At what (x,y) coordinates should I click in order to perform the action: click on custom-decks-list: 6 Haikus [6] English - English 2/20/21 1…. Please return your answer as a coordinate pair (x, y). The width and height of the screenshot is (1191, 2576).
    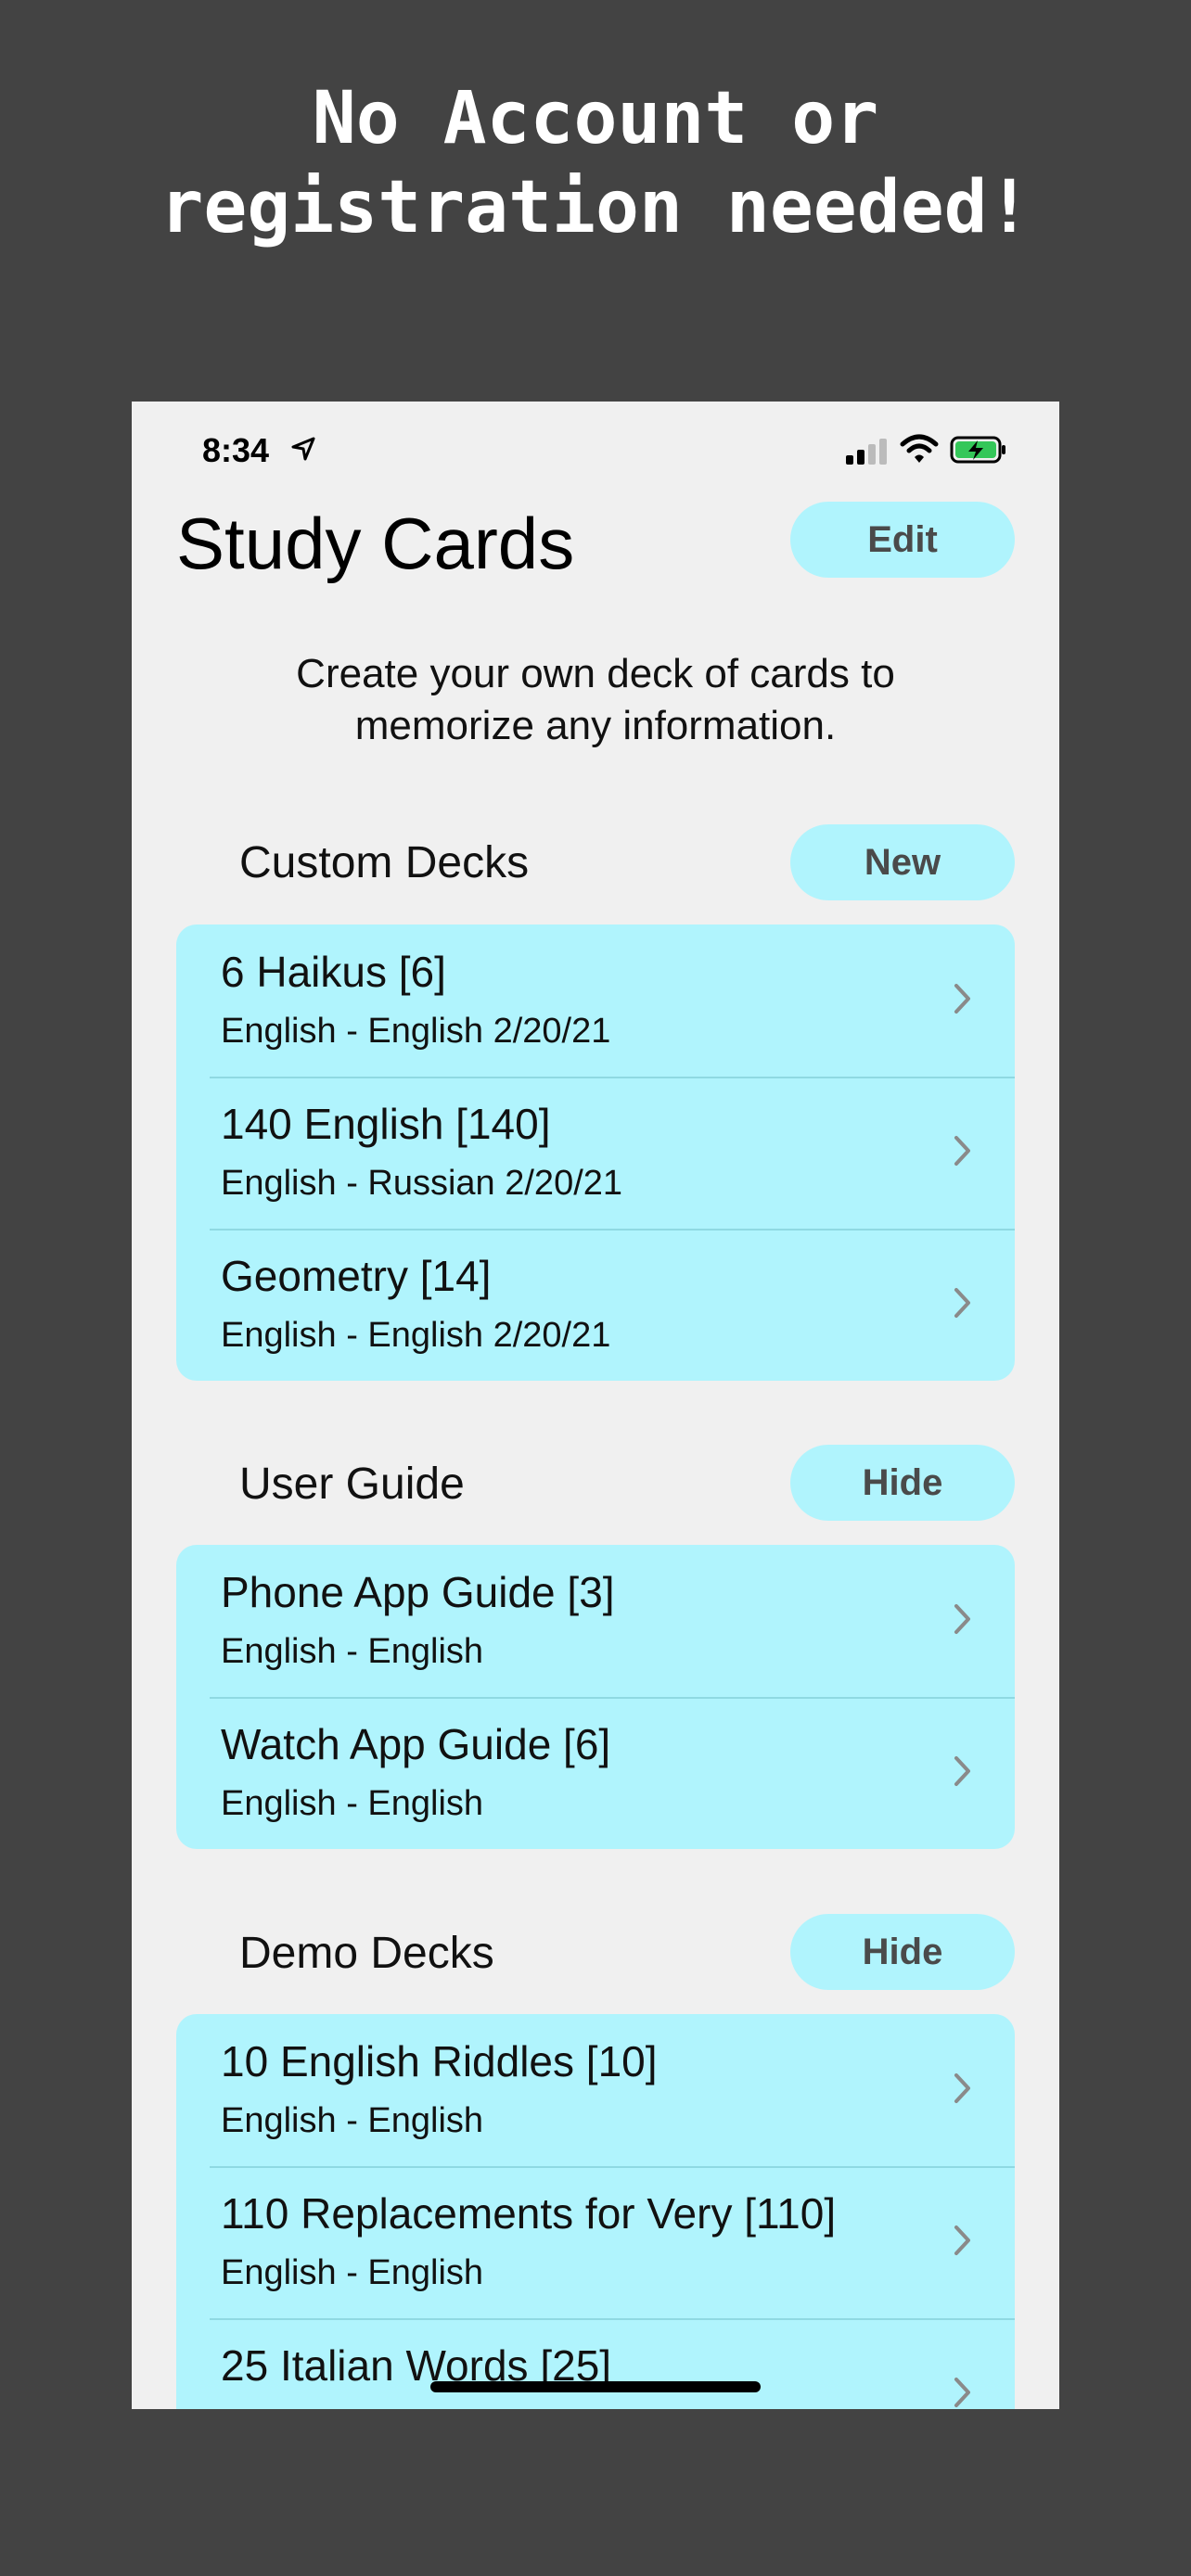
    Looking at the image, I should click on (595, 1153).